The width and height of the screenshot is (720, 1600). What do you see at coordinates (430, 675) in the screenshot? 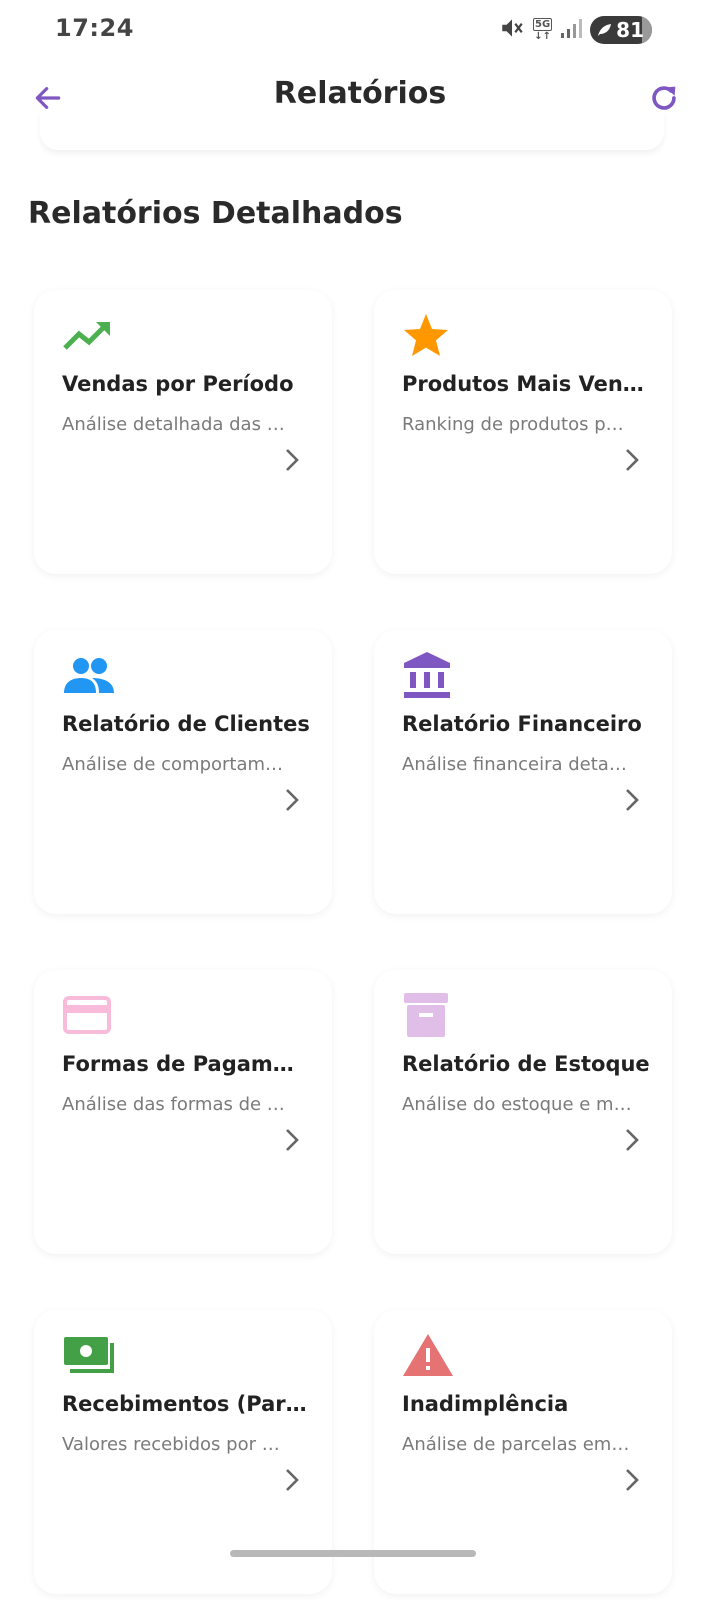
I see `bank-icon` at bounding box center [430, 675].